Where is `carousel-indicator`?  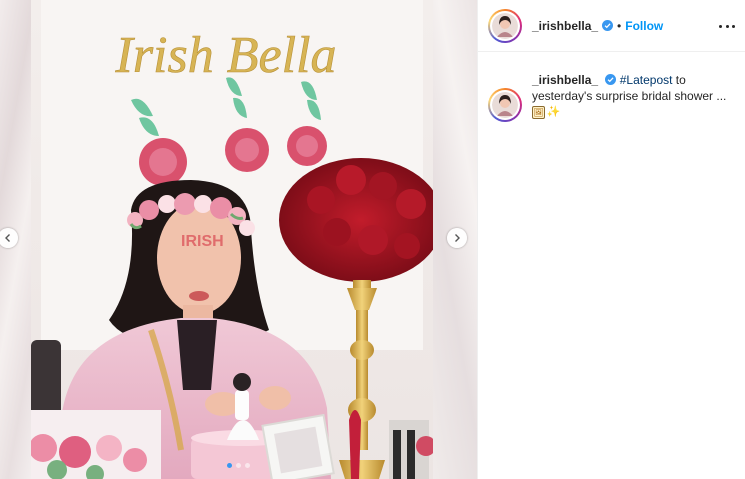 carousel-indicator is located at coordinates (238, 465).